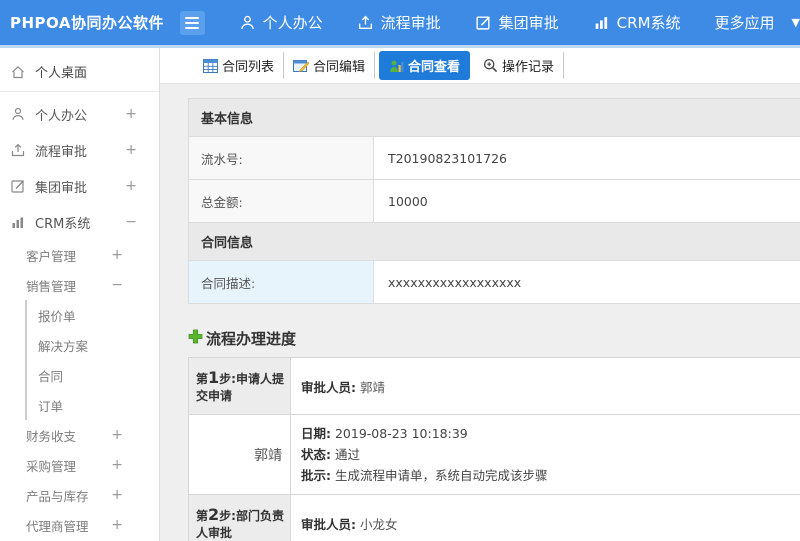  Describe the element at coordinates (192, 22) in the screenshot. I see `menu-toggle-button` at that location.